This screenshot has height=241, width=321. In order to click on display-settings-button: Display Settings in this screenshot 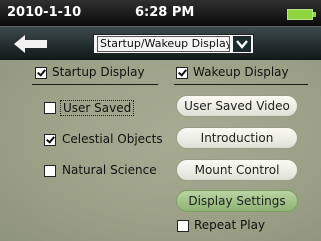, I will do `click(237, 201)`.